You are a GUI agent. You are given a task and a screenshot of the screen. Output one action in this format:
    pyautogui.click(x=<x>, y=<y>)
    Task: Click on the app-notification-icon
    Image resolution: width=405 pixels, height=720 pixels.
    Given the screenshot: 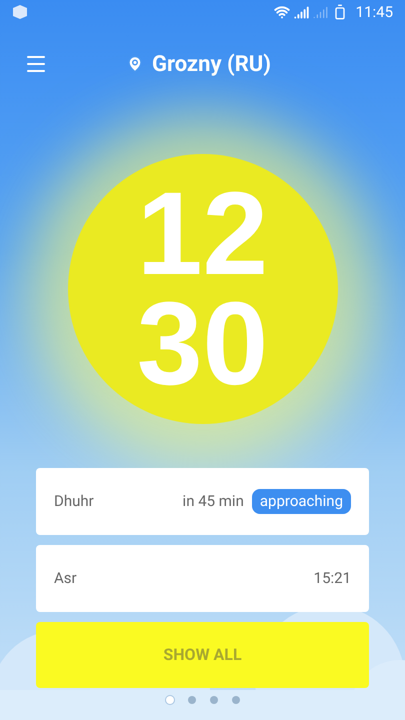 What is the action you would take?
    pyautogui.click(x=20, y=12)
    